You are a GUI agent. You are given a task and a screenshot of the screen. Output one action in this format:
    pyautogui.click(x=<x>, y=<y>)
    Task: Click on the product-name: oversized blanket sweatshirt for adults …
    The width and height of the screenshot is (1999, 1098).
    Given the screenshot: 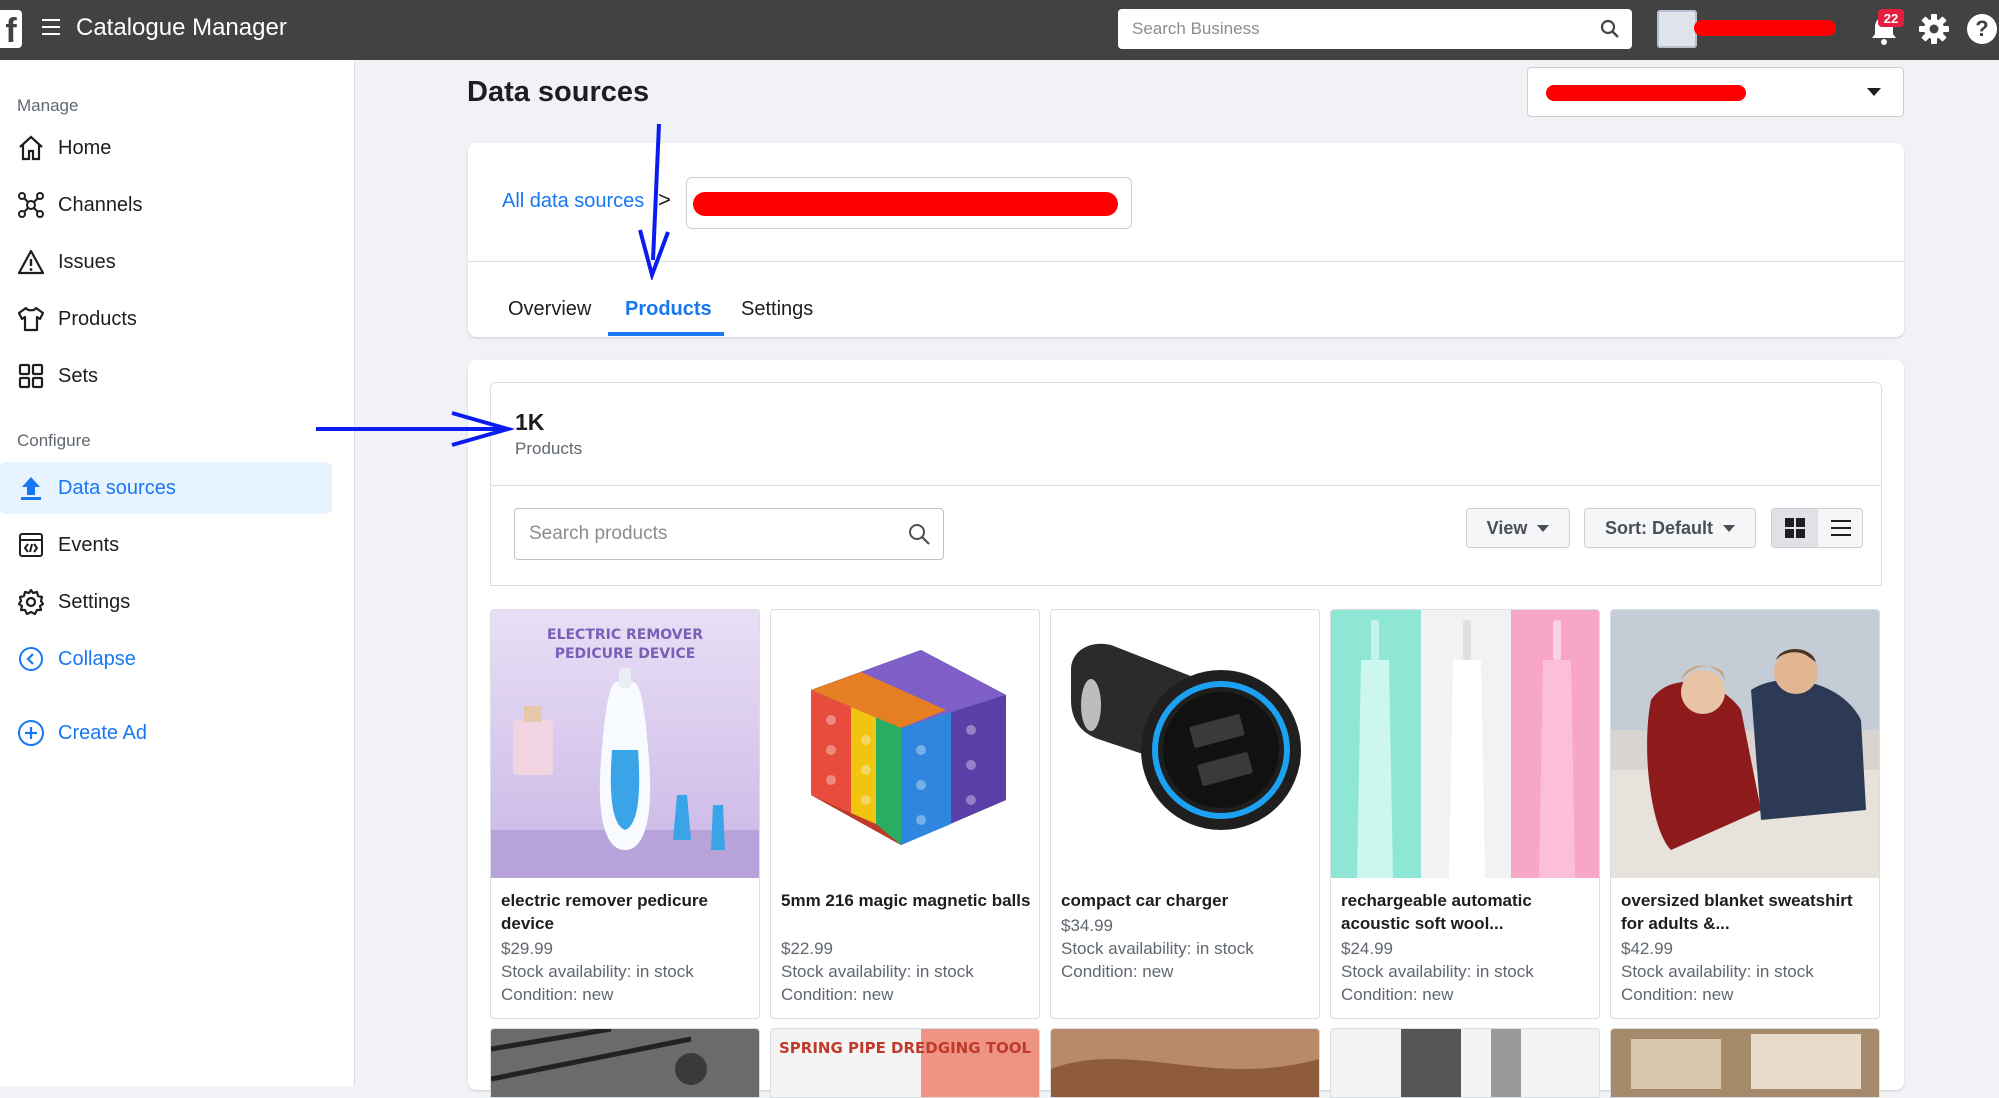 What is the action you would take?
    pyautogui.click(x=1737, y=912)
    